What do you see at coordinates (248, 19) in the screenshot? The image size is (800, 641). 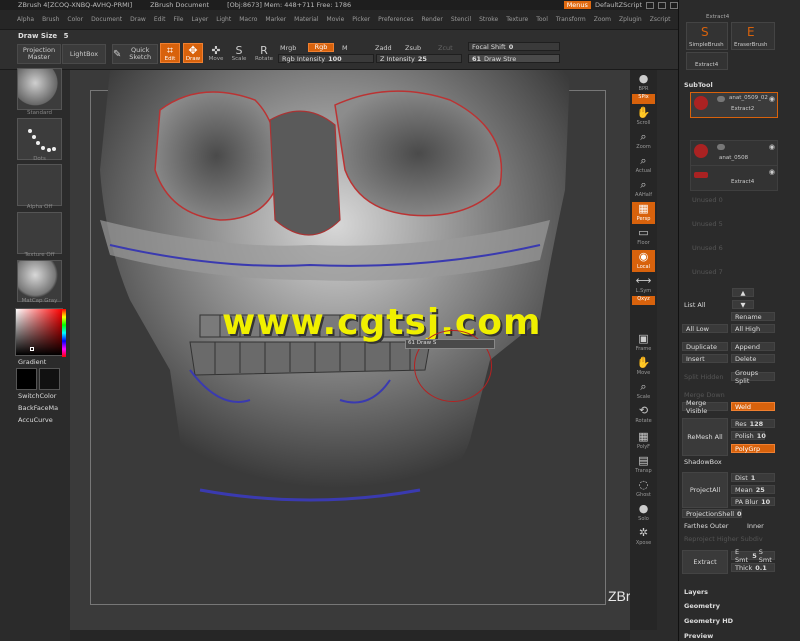 I see `menu-macro: Macro` at bounding box center [248, 19].